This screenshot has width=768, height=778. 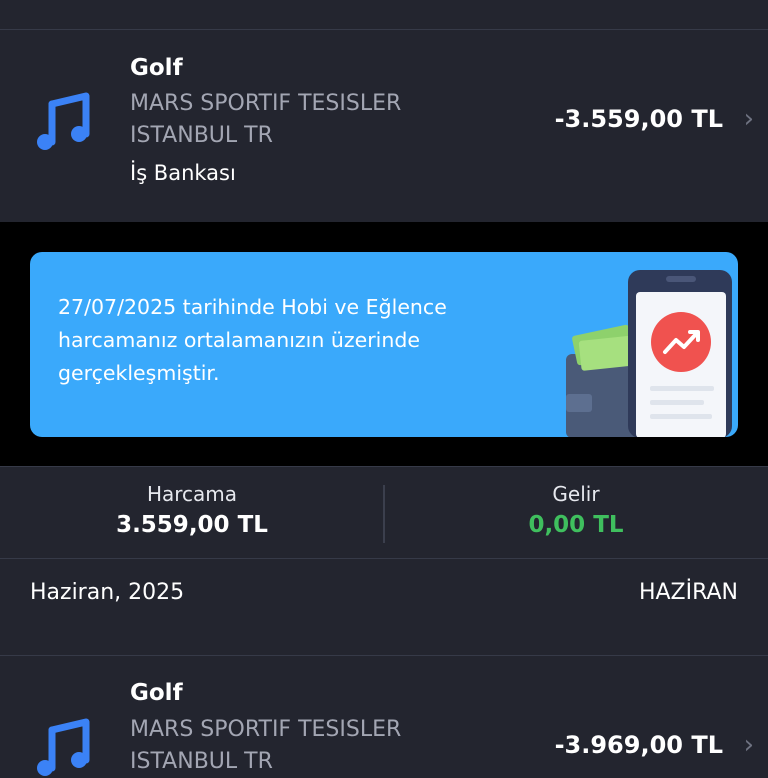 What do you see at coordinates (384, 558) in the screenshot?
I see `summary-bottom-divider` at bounding box center [384, 558].